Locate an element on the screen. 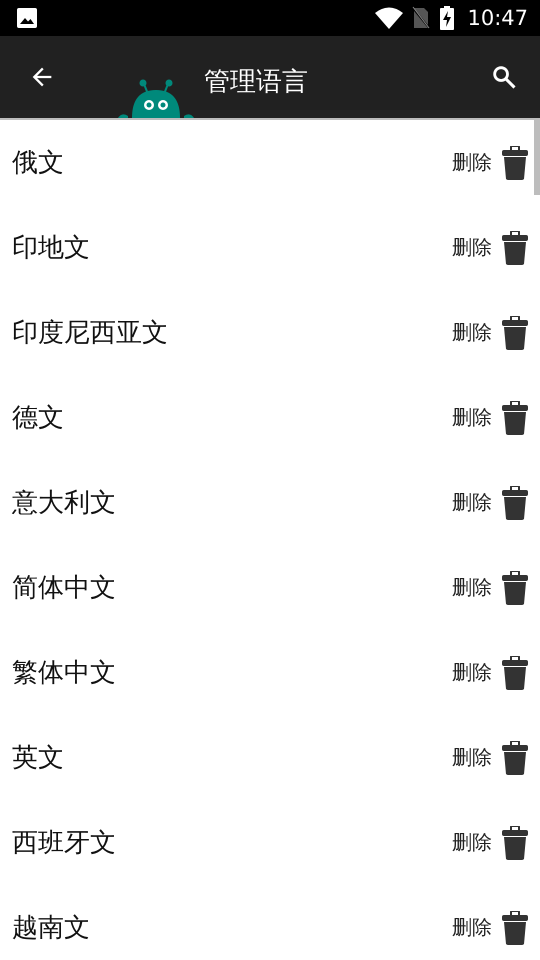  language-name: 西班牙文 is located at coordinates (64, 843).